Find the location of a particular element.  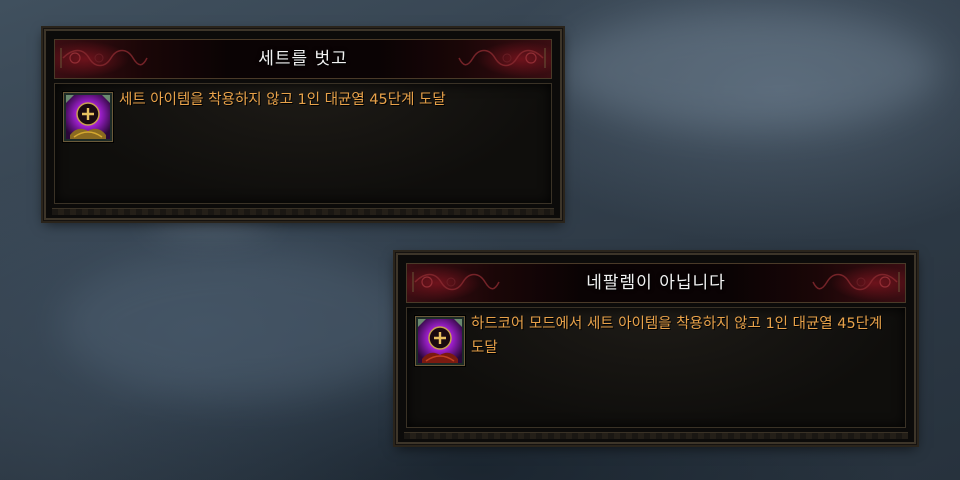

achievement-body: 하드코어 모드에서 세트 아이템을 착용하지 않고 1인 대균열 45단계 도달 is located at coordinates (656, 367).